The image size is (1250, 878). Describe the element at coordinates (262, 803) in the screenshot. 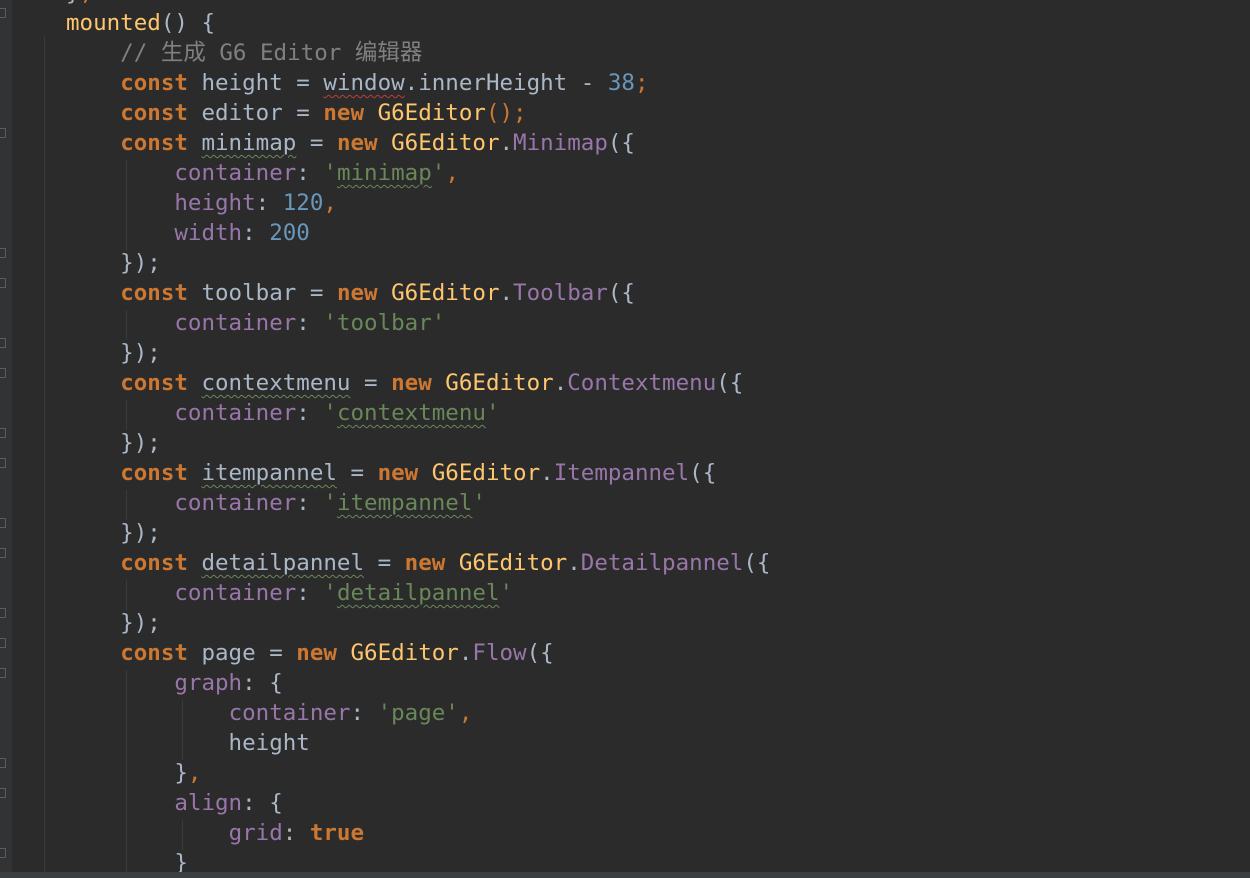

I see `code-token: : {` at that location.